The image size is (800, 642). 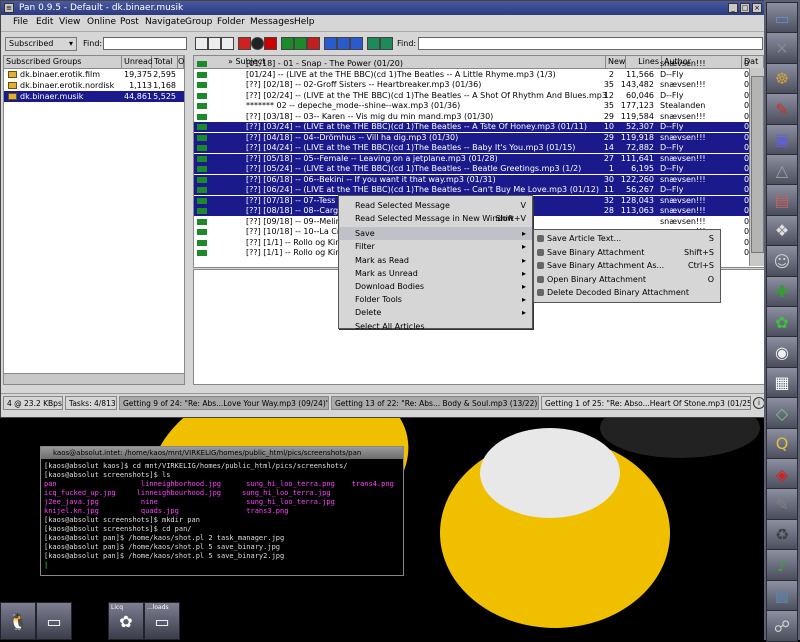 I want to click on thread-first-icon, so click(x=330, y=43).